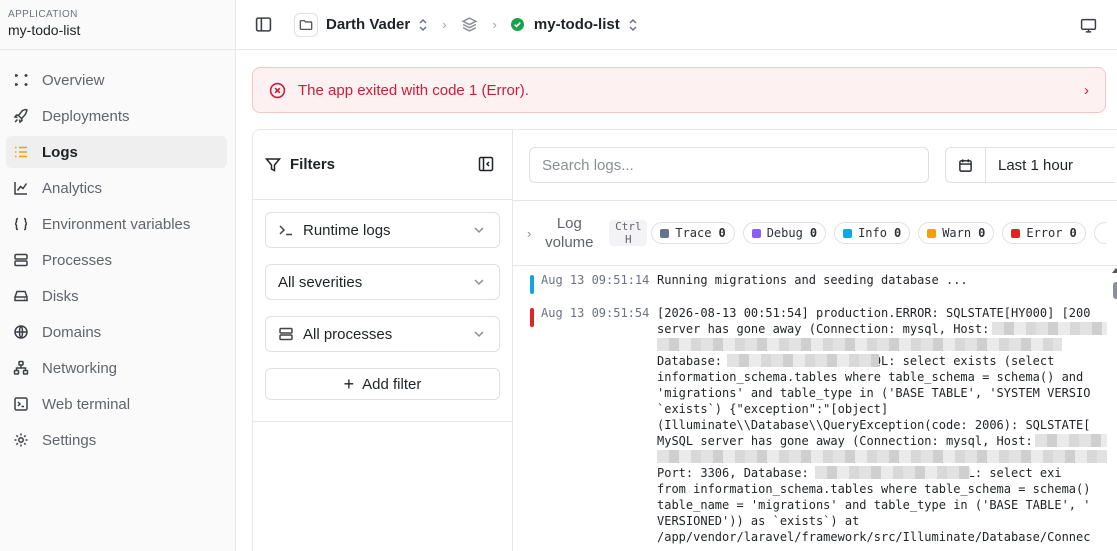  Describe the element at coordinates (569, 223) in the screenshot. I see `log-volume-title-1: Log` at that location.